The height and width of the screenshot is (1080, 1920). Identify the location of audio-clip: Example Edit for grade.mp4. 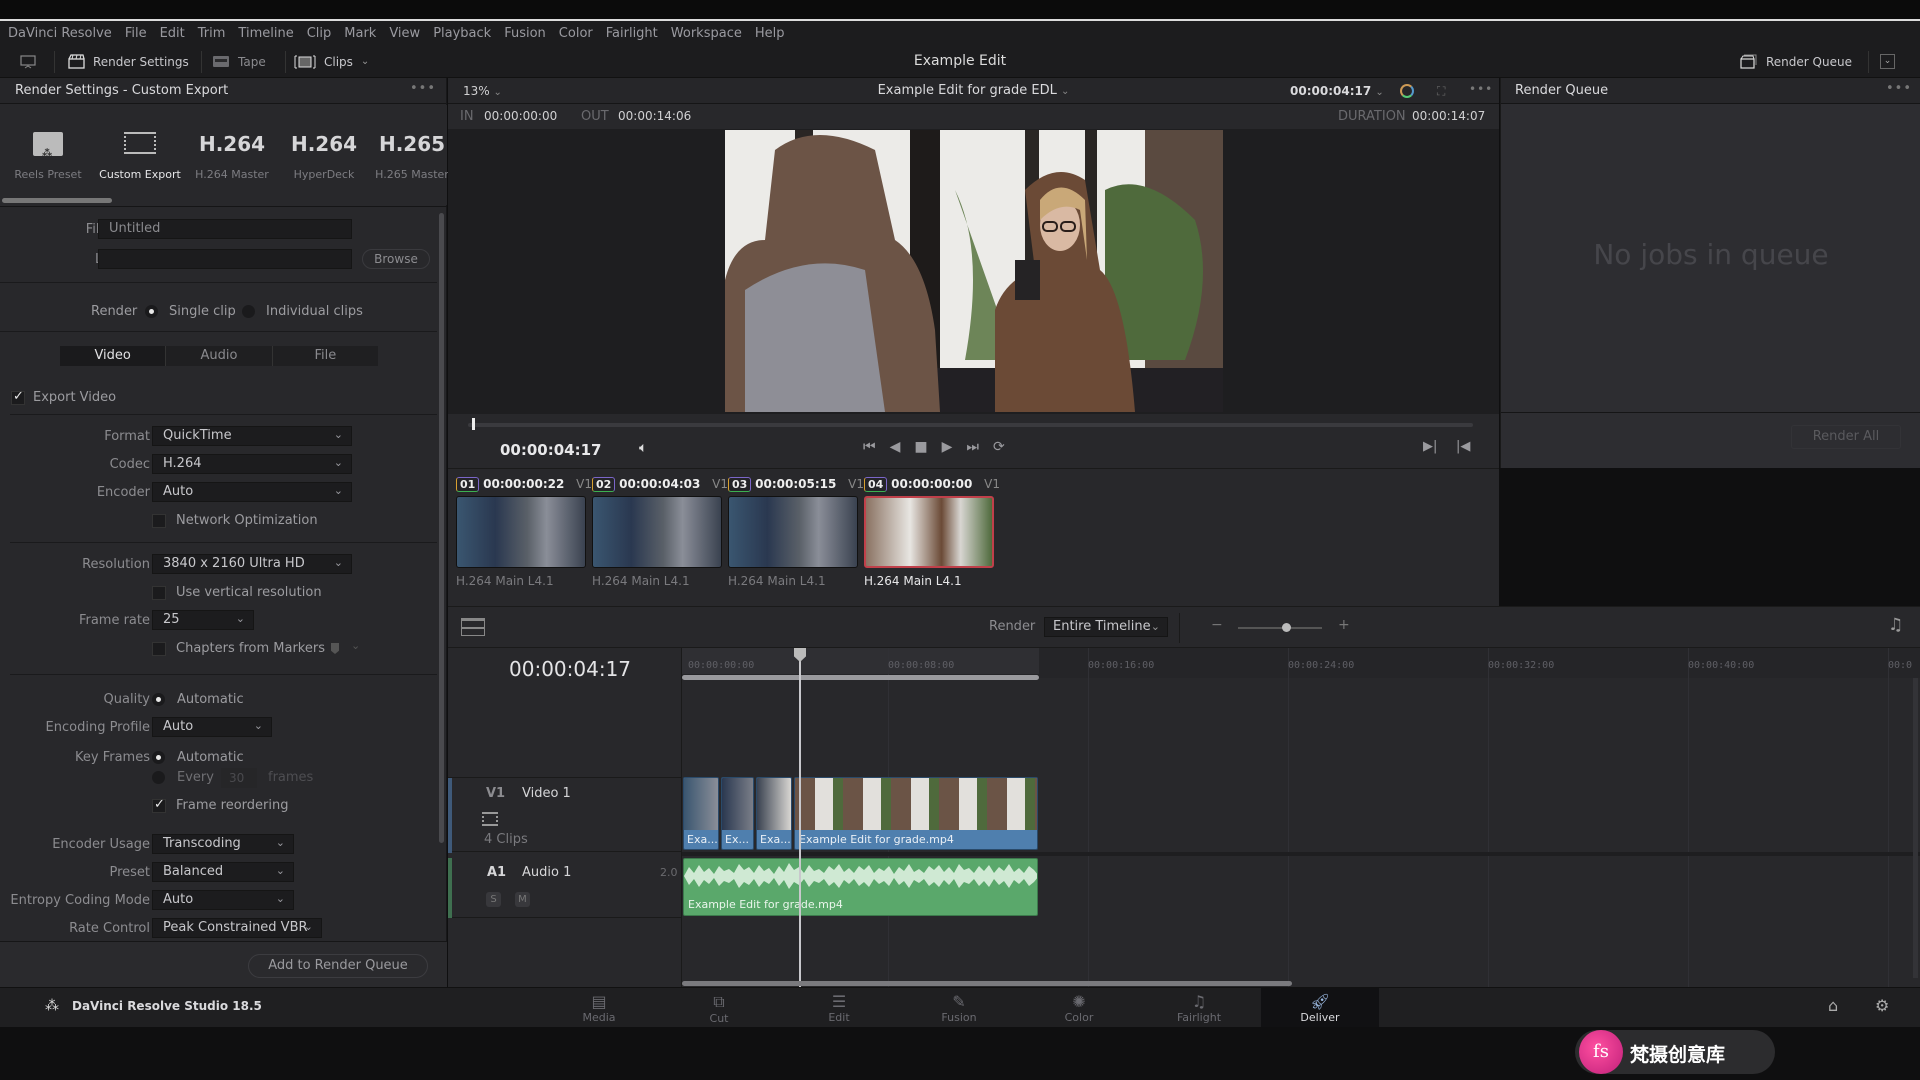
(860, 887).